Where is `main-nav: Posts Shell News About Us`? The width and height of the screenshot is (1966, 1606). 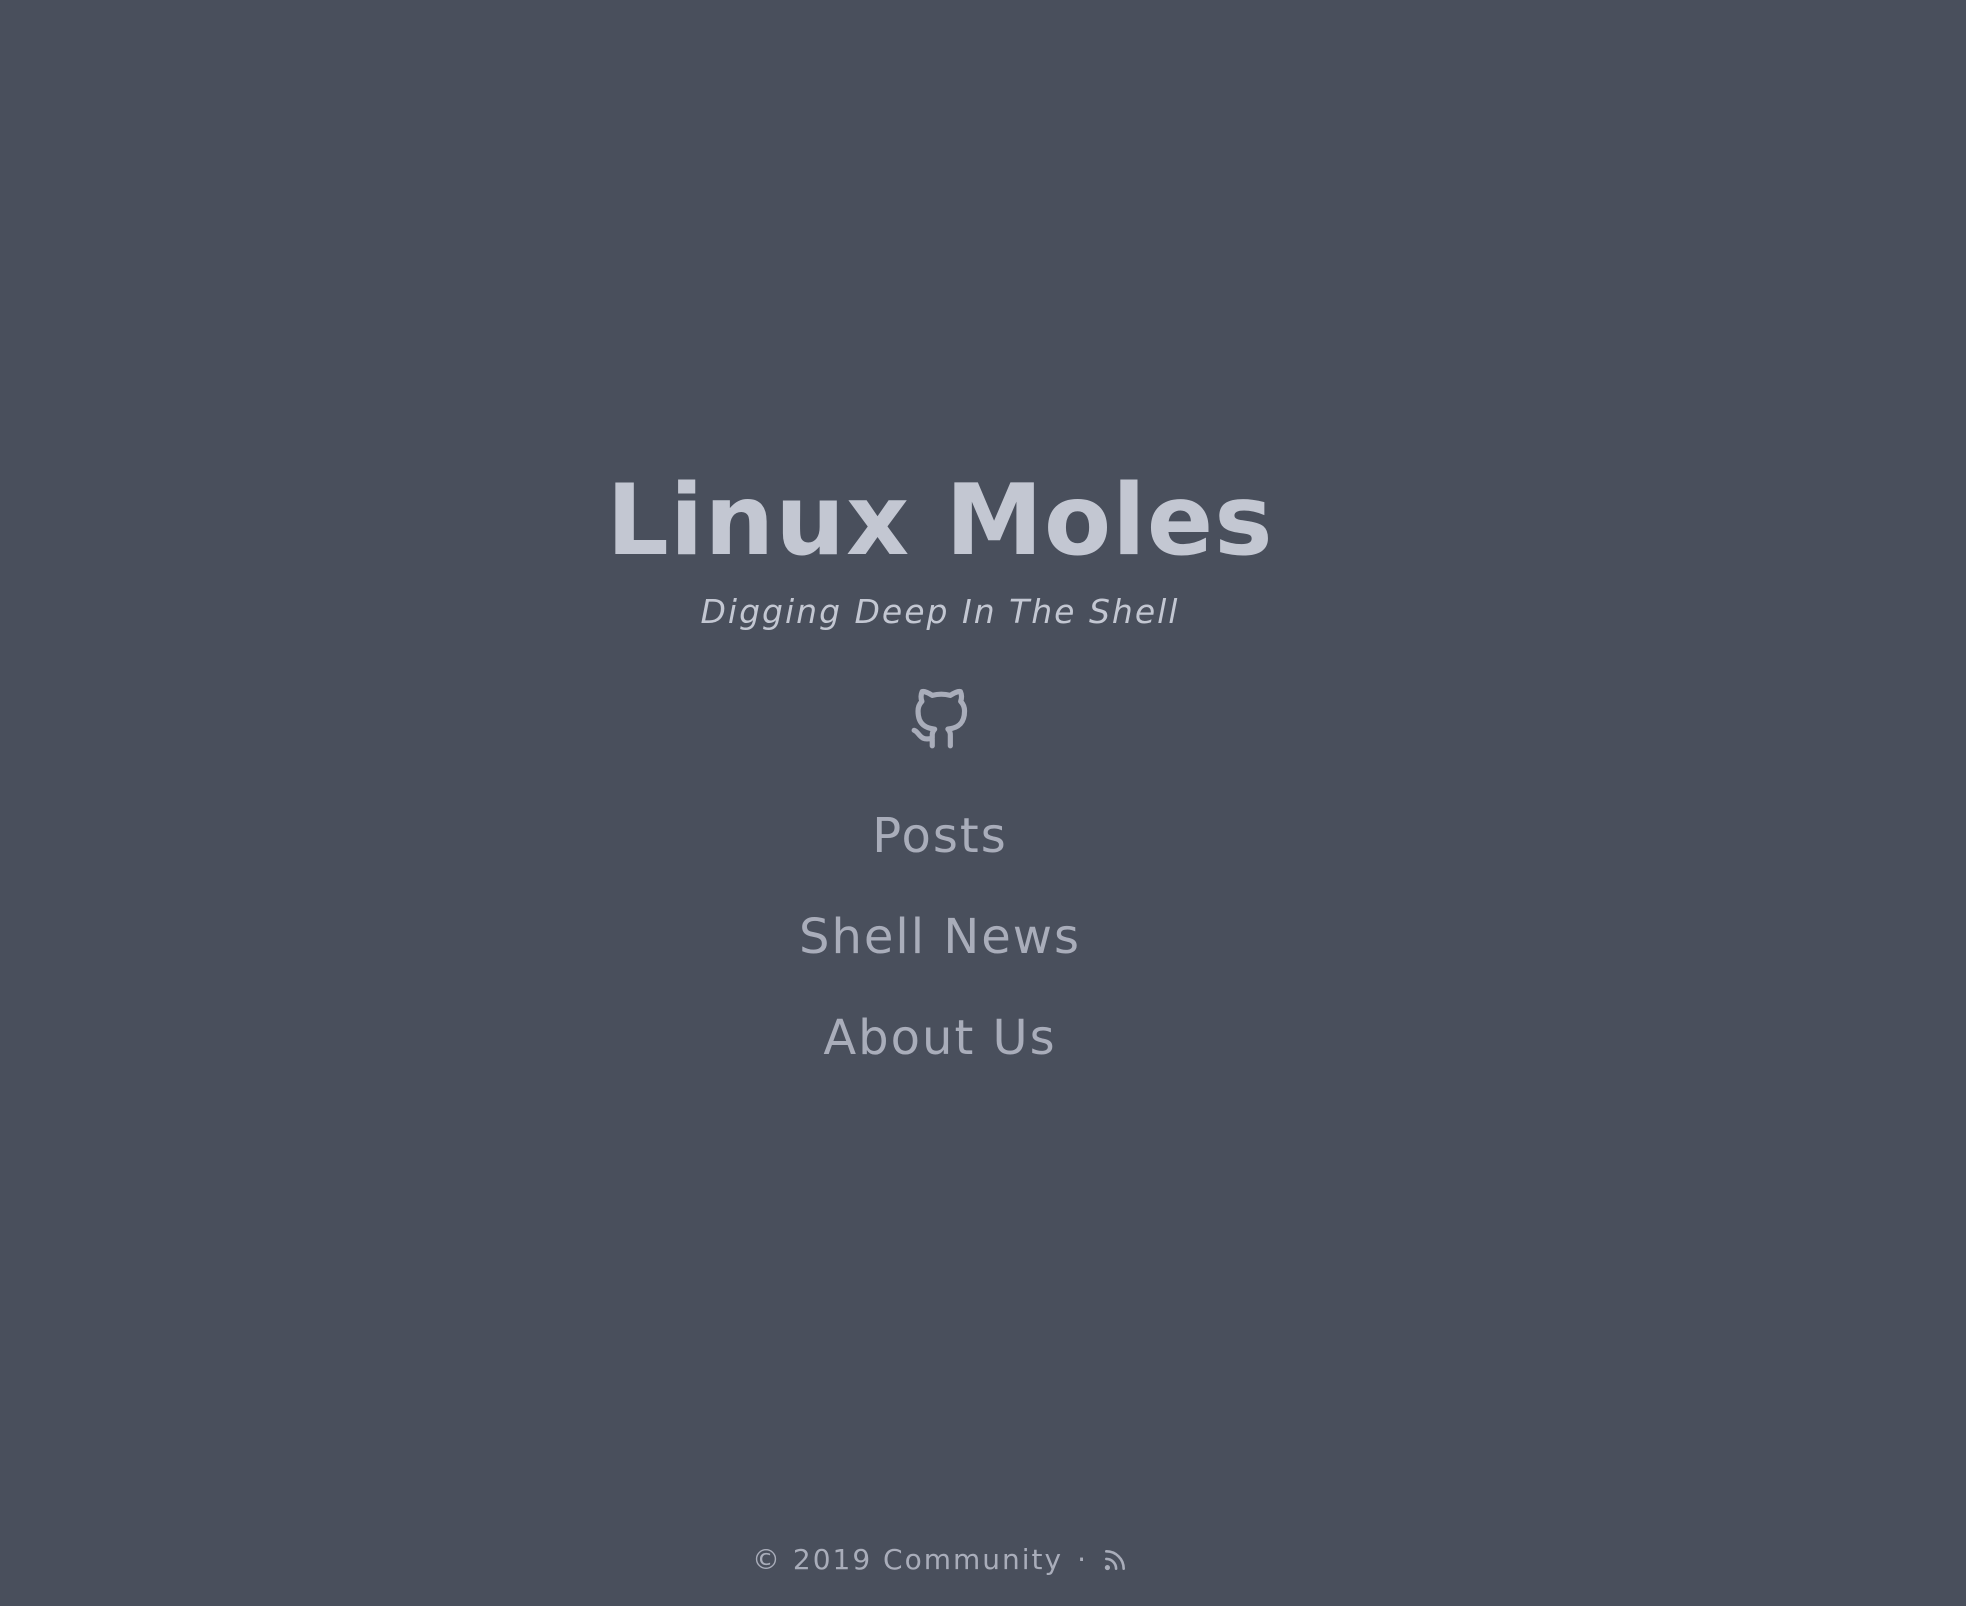 main-nav: Posts Shell News About Us is located at coordinates (940, 957).